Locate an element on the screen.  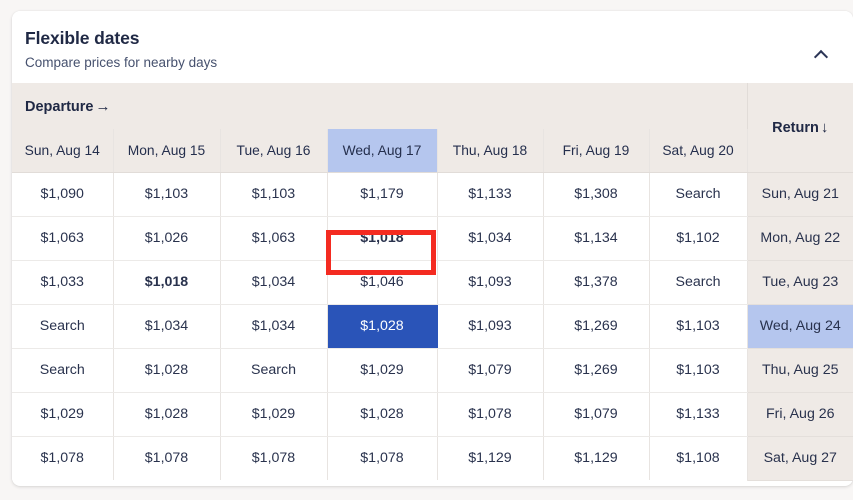
card-subtitle: Compare prices for nearby days is located at coordinates (121, 62).